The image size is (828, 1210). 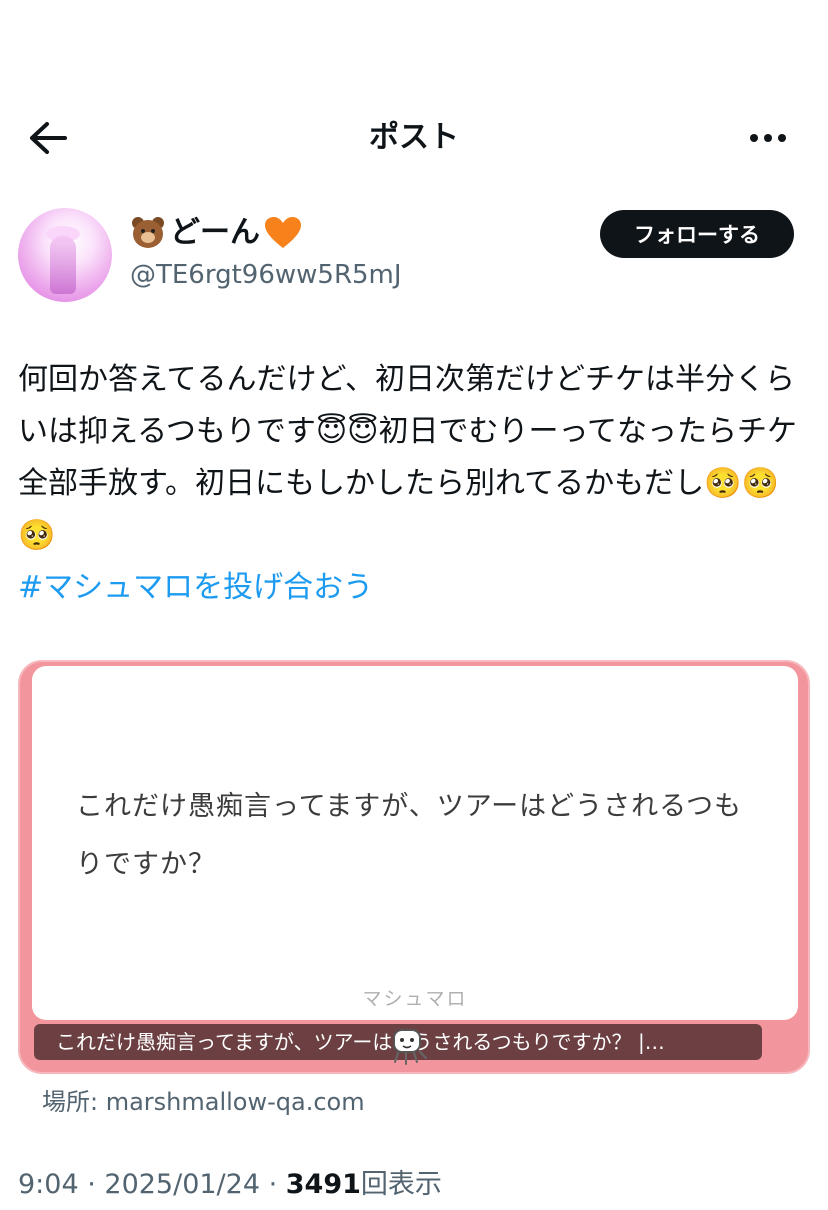 I want to click on top-bar: ポスト, so click(x=414, y=138).